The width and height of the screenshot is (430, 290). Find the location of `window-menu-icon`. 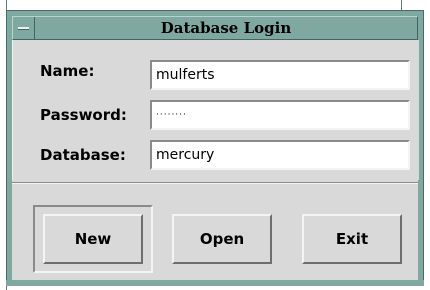

window-menu-icon is located at coordinates (23, 28).